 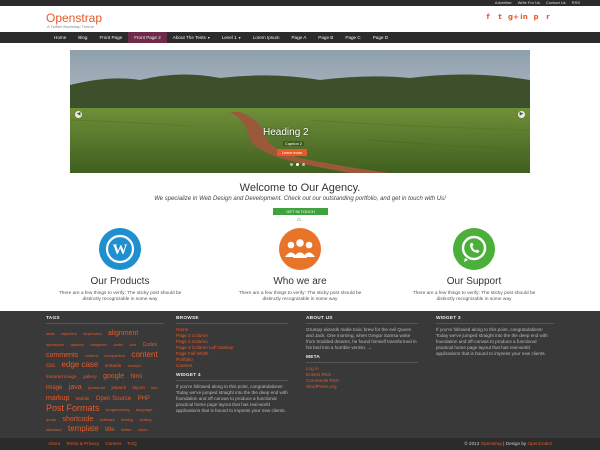 I want to click on footer-link: Careers, so click(x=232, y=366).